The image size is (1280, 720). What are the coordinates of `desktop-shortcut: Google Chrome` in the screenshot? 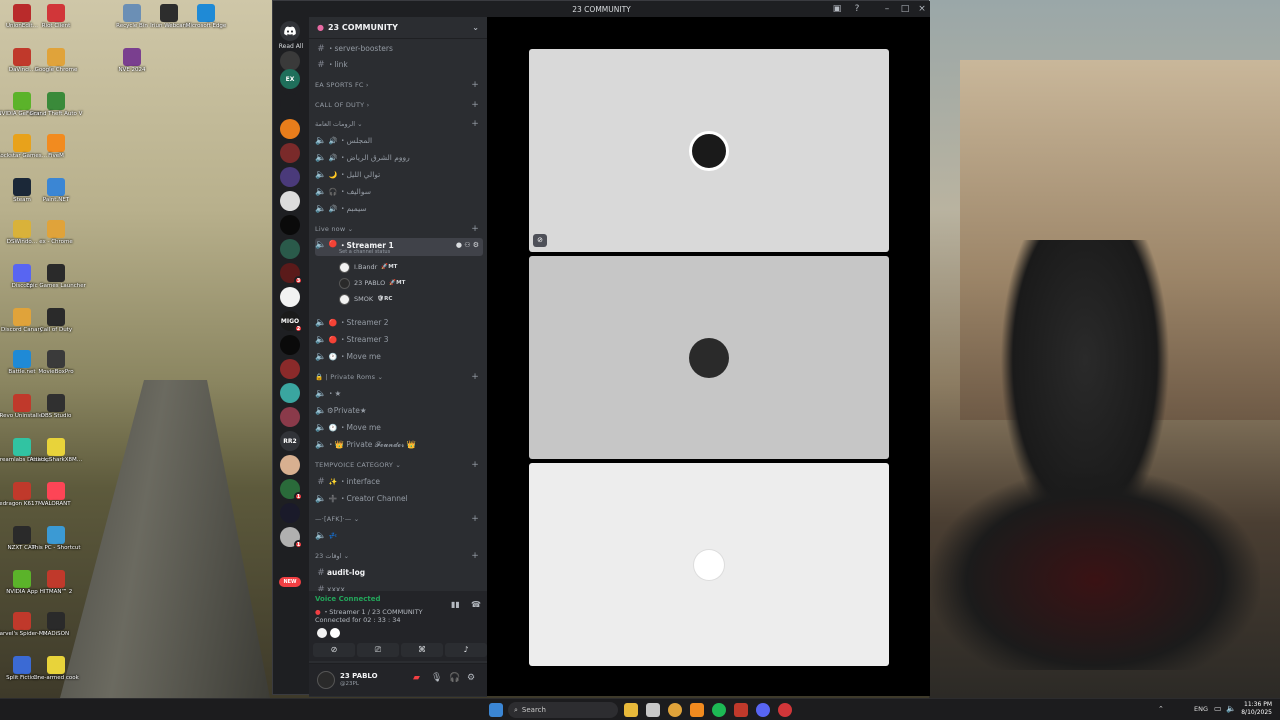 It's located at (56, 61).